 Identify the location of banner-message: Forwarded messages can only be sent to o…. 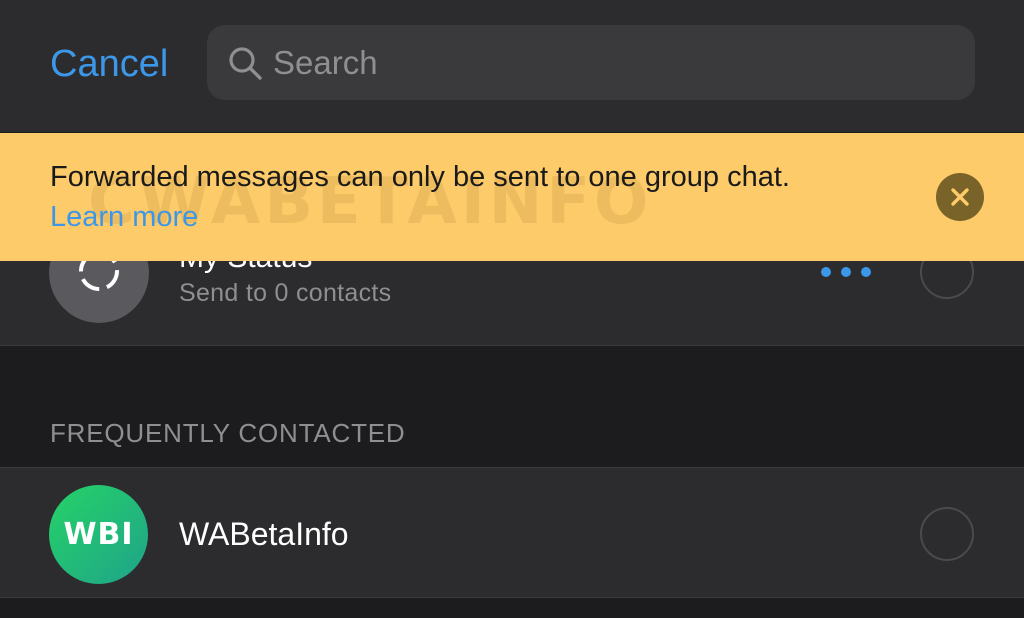
(420, 177).